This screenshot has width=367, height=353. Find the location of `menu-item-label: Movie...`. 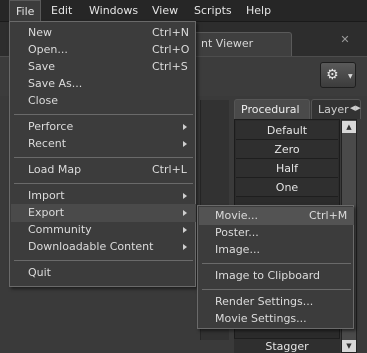

menu-item-label: Movie... is located at coordinates (237, 215).